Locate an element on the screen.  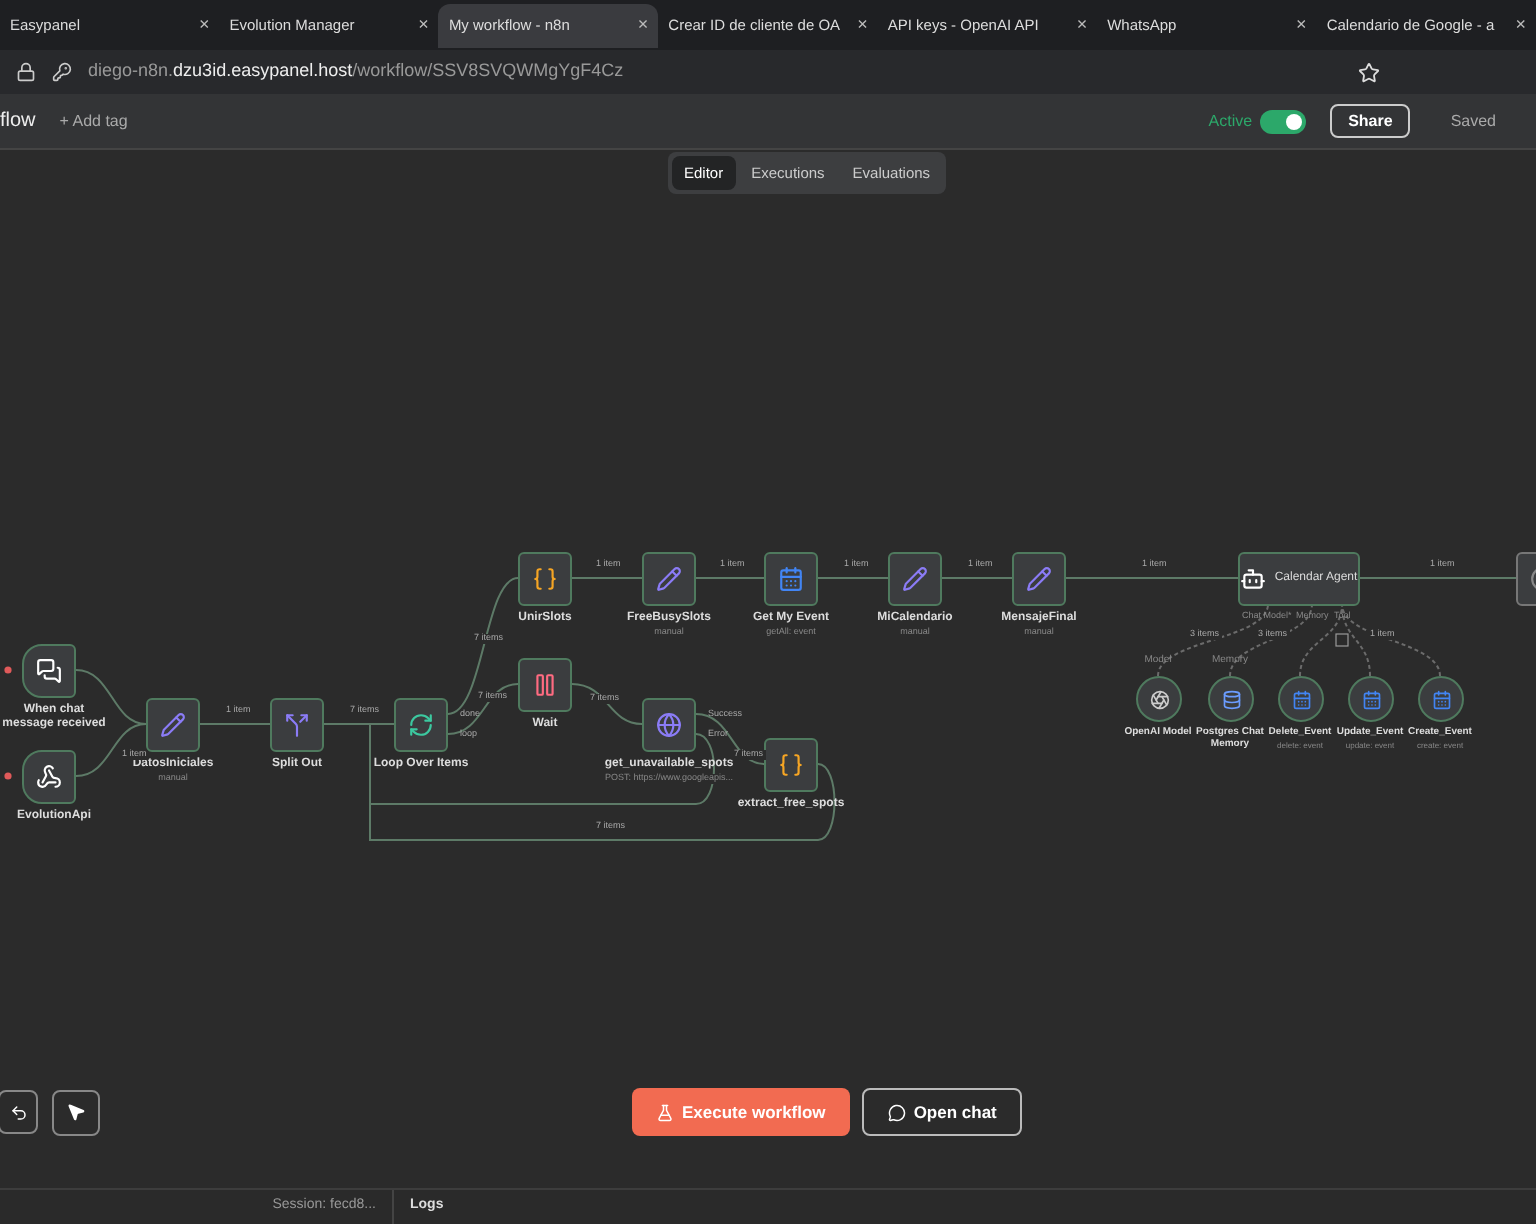
robot-icon is located at coordinates (1253, 579).